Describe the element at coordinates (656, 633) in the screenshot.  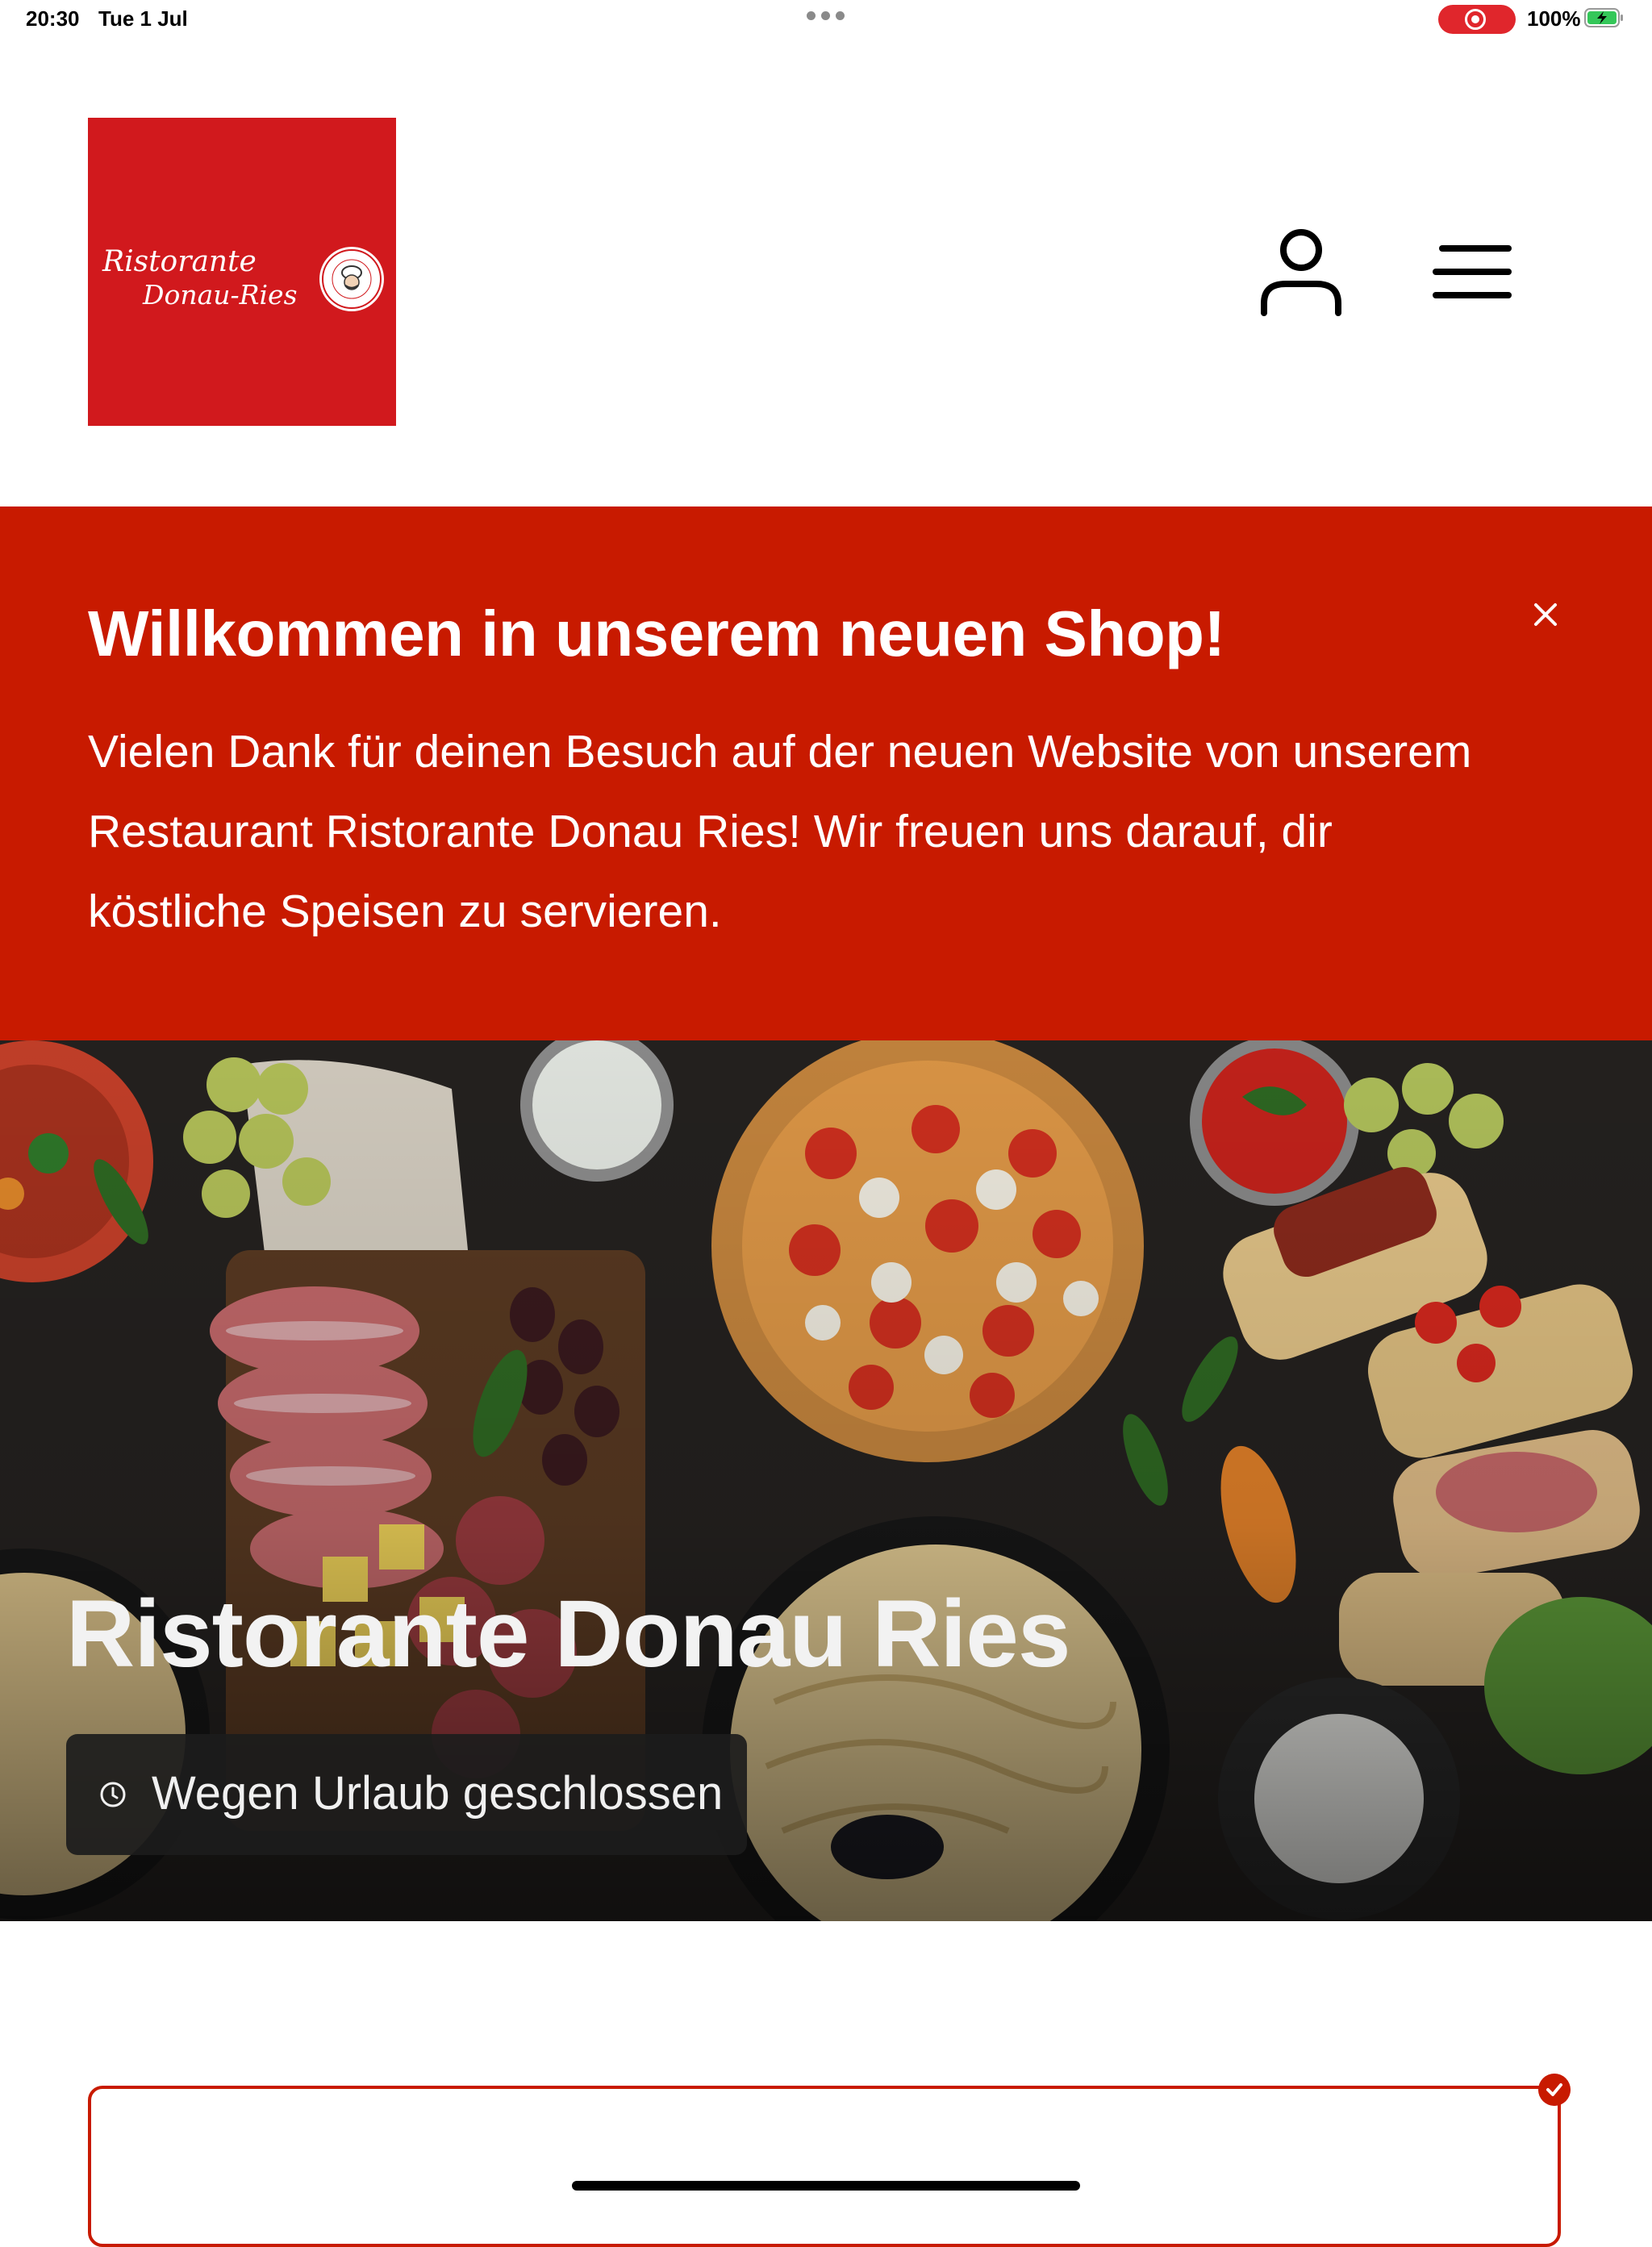
I see `welcome-title: Willkommen in unserem neuen Shop!` at that location.